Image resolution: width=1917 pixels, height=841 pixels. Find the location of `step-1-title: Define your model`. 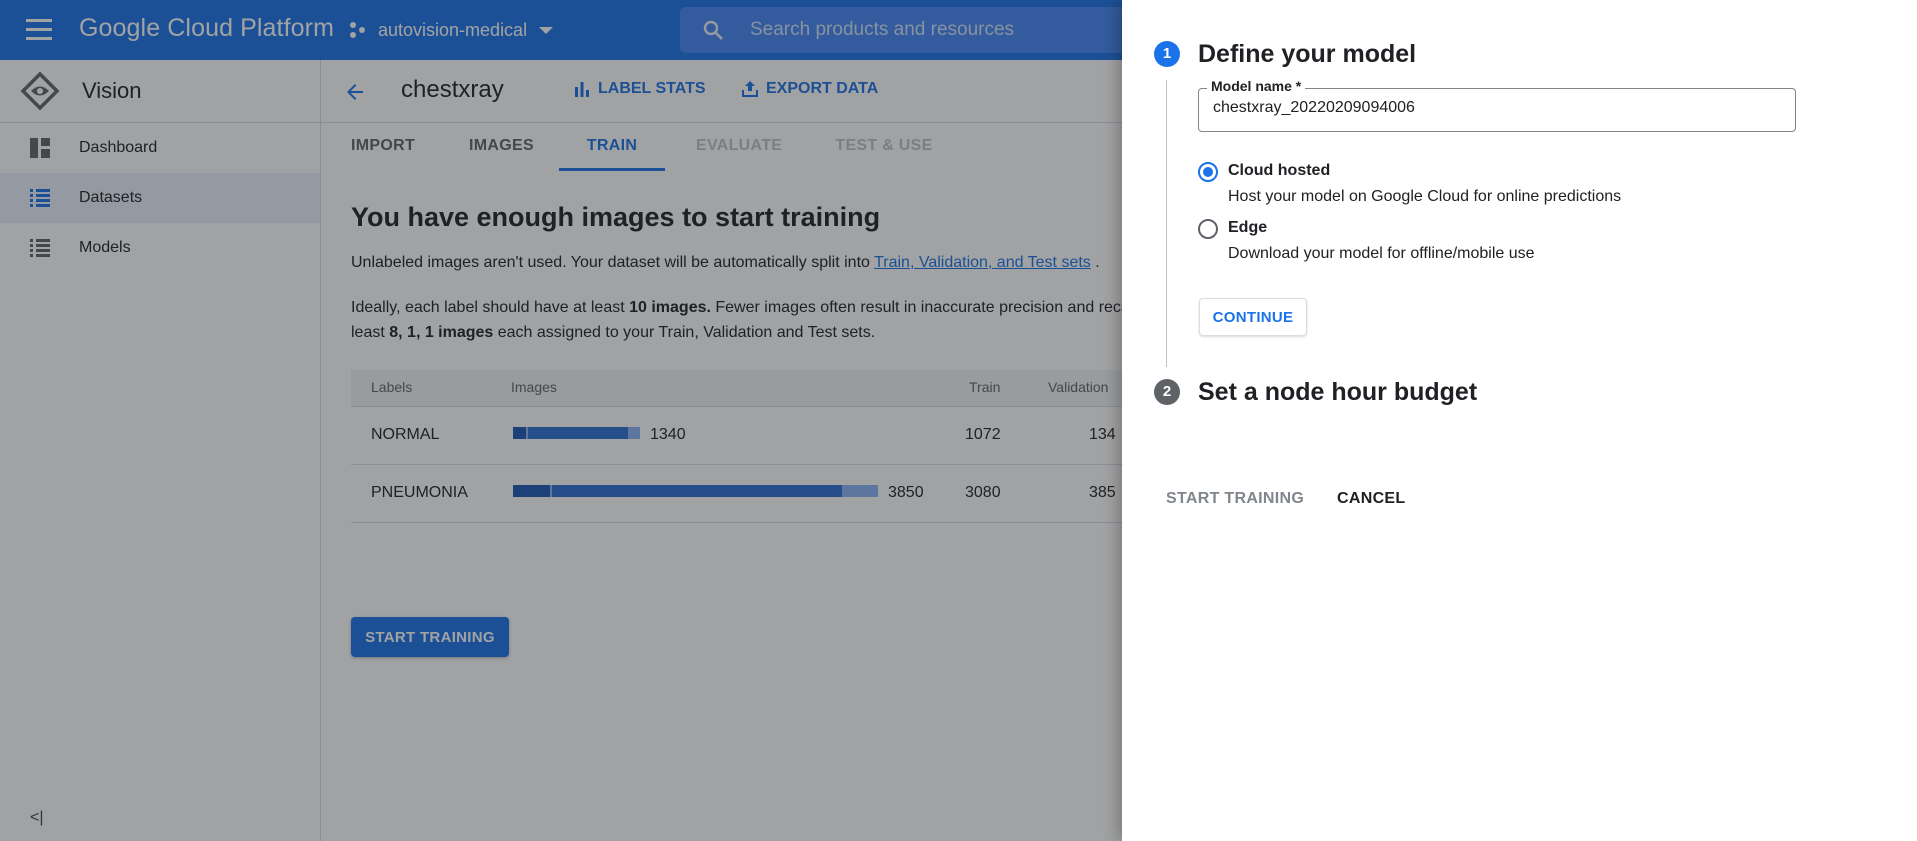

step-1-title: Define your model is located at coordinates (1307, 54).